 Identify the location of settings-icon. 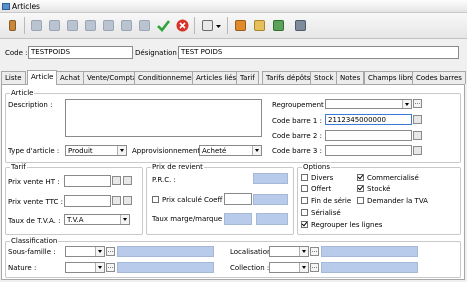
(300, 25).